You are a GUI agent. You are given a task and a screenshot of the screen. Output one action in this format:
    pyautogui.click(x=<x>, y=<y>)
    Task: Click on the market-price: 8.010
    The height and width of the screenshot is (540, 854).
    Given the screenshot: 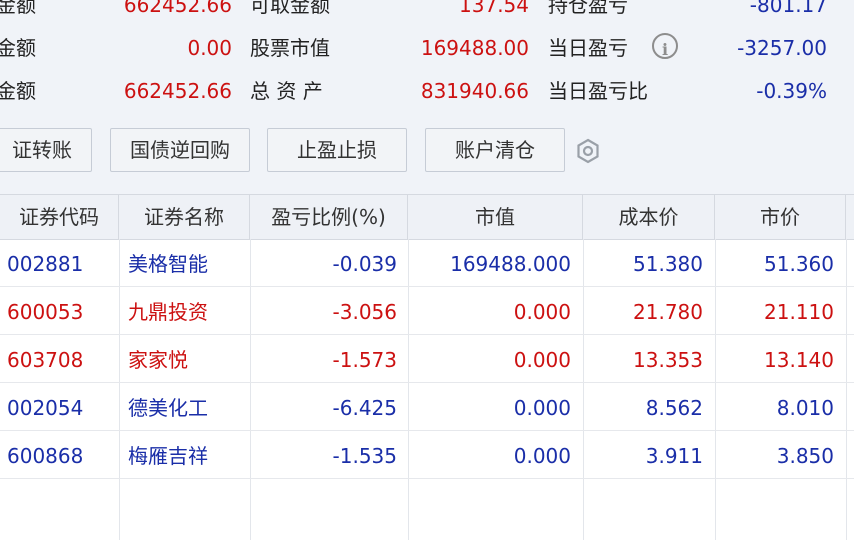 What is the action you would take?
    pyautogui.click(x=805, y=408)
    